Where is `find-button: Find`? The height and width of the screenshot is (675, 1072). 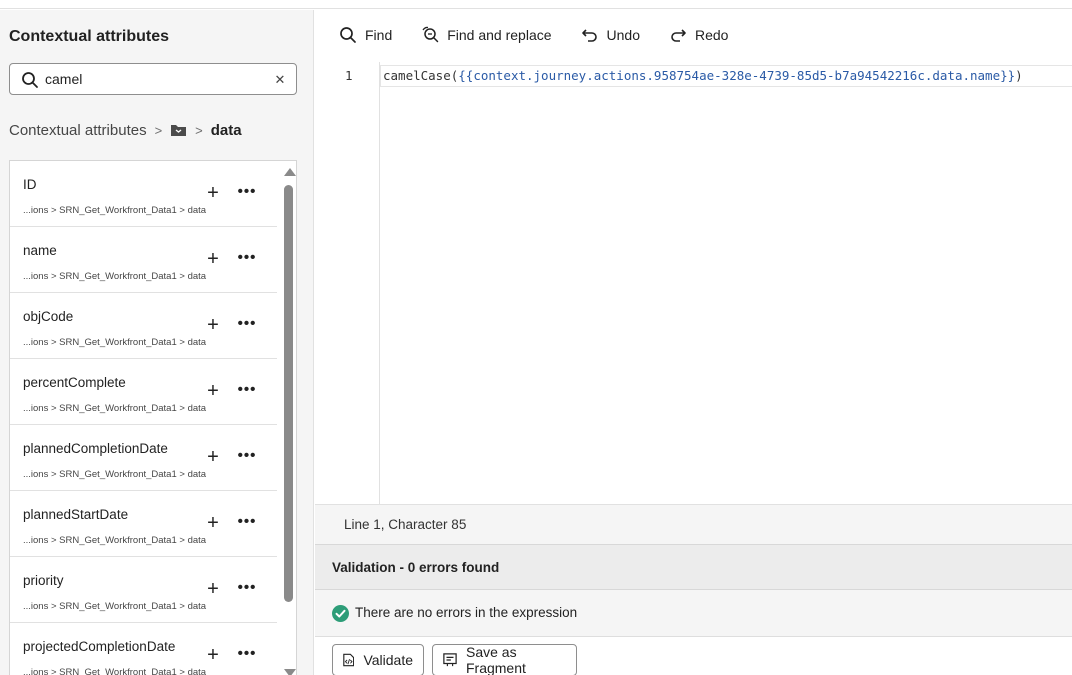
find-button: Find is located at coordinates (365, 35).